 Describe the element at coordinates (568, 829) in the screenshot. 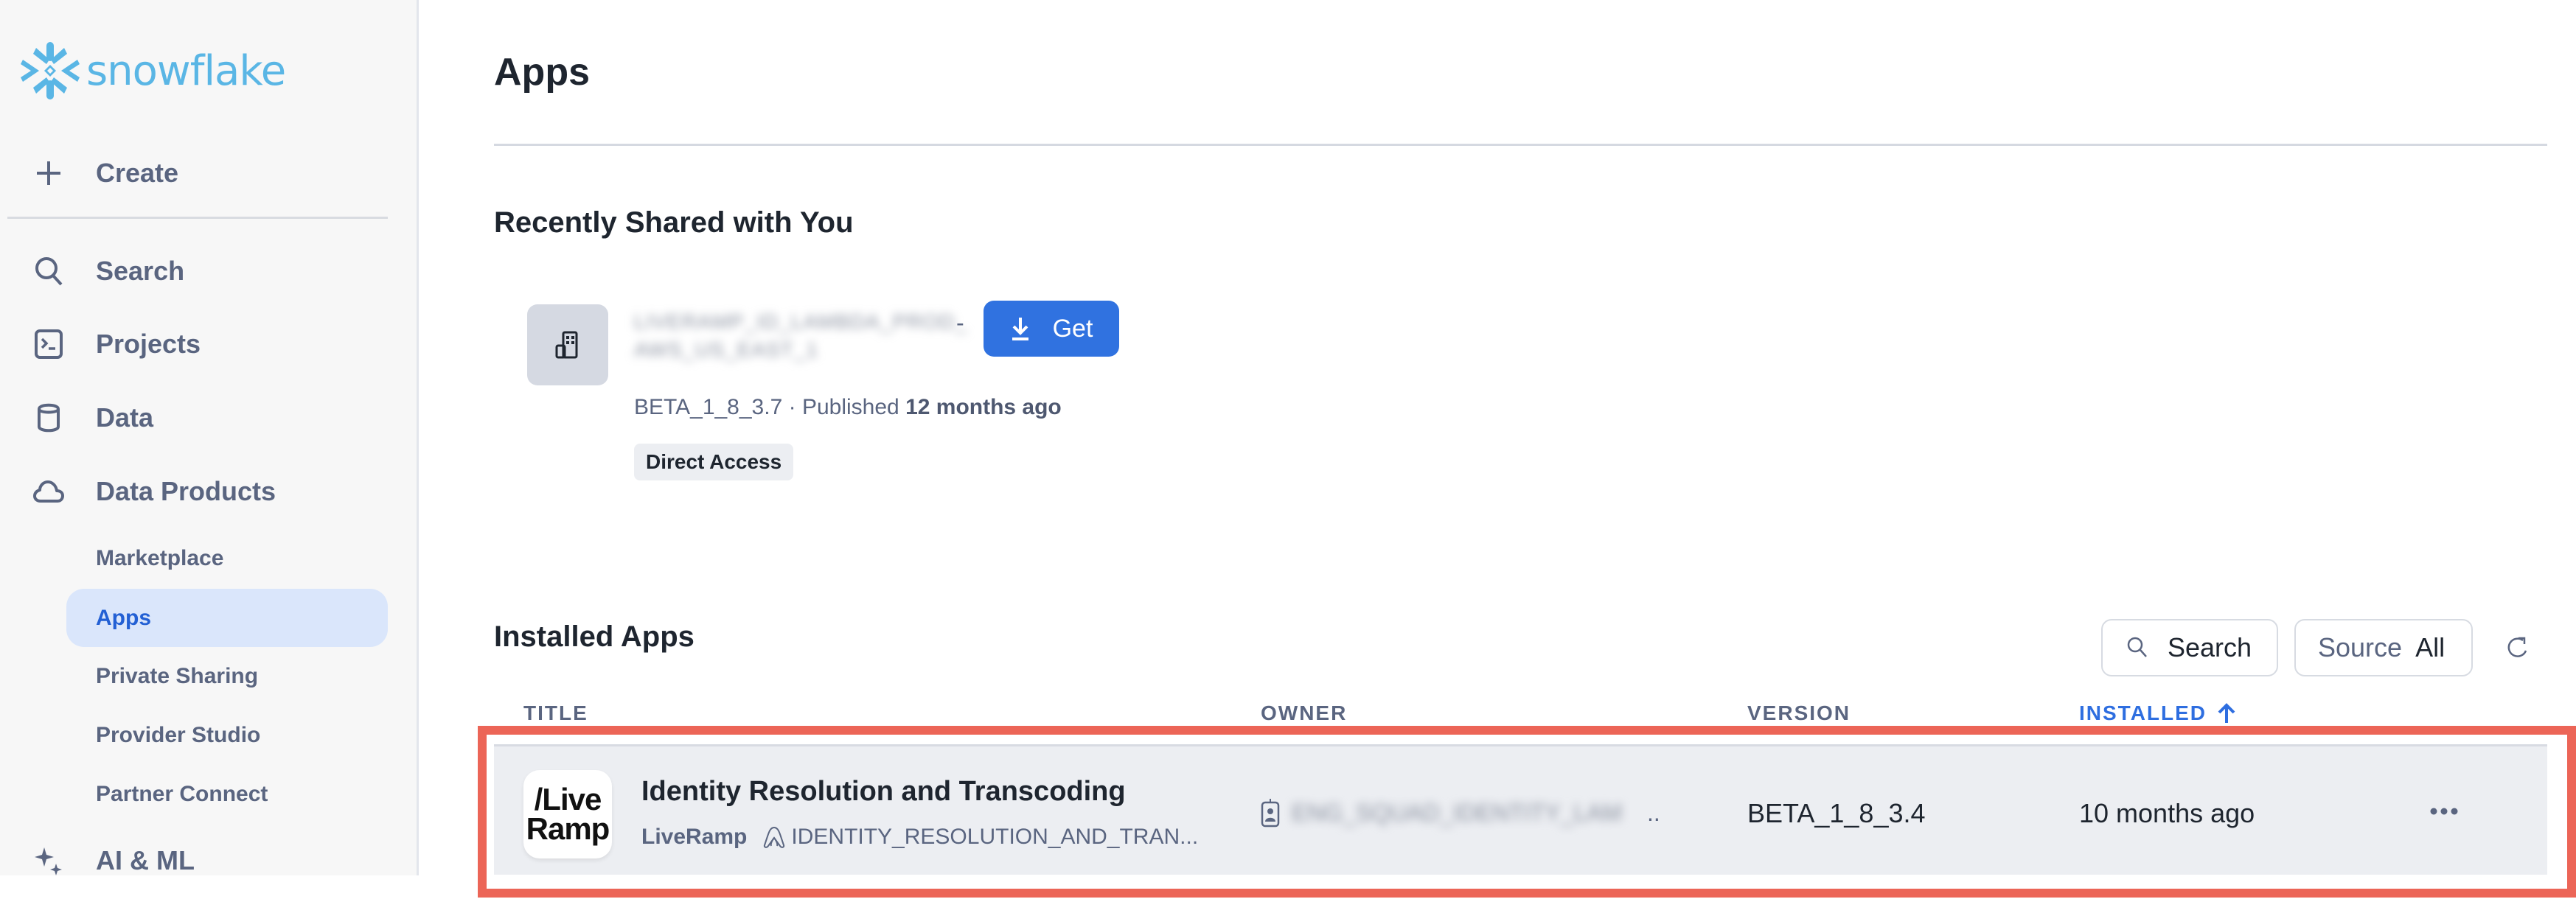

I see `app-logo-line2: Ramp` at that location.